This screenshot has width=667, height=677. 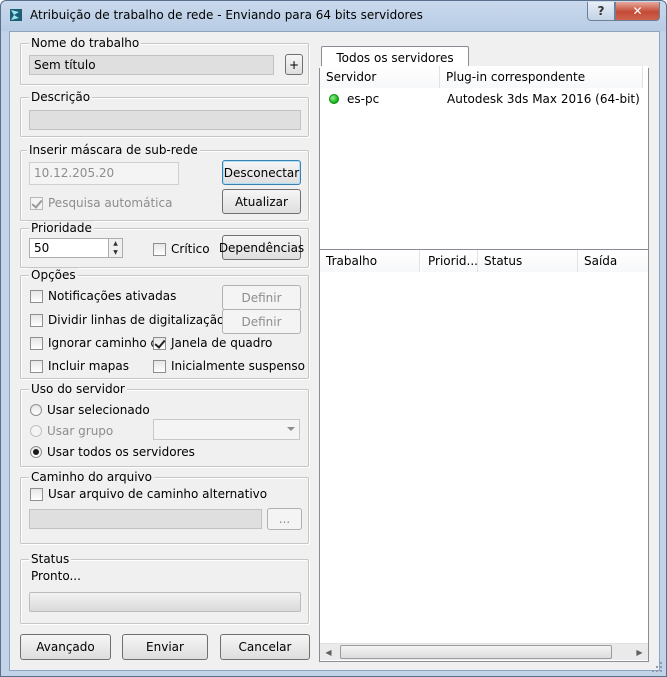 I want to click on use-all-servers-radio-dot, so click(x=36, y=452).